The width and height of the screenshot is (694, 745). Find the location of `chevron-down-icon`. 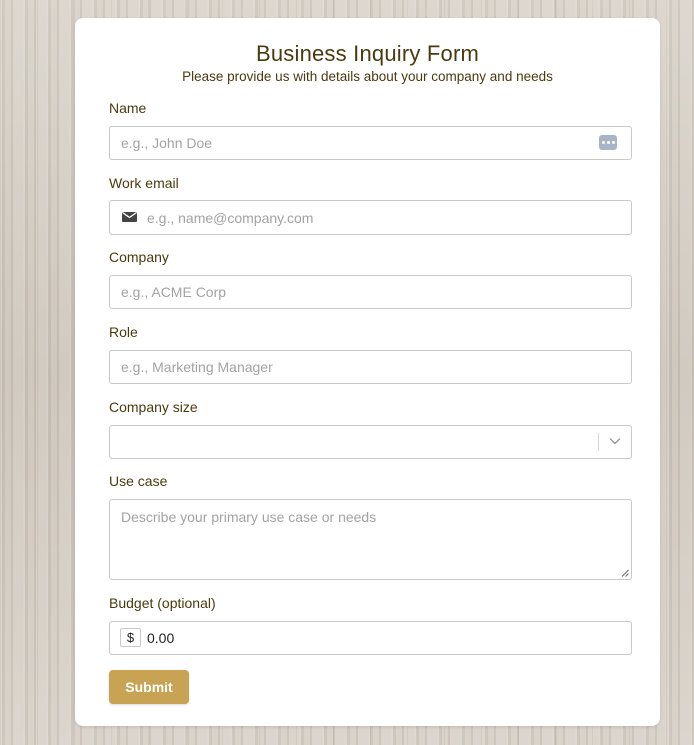

chevron-down-icon is located at coordinates (615, 441).